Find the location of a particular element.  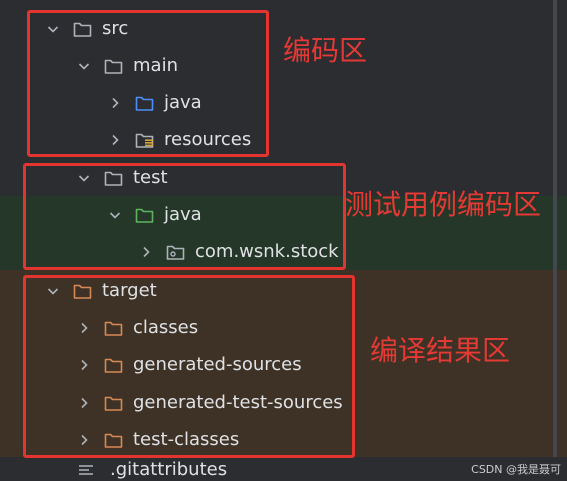

tree-row-label: .gitattributes is located at coordinates (169, 469).